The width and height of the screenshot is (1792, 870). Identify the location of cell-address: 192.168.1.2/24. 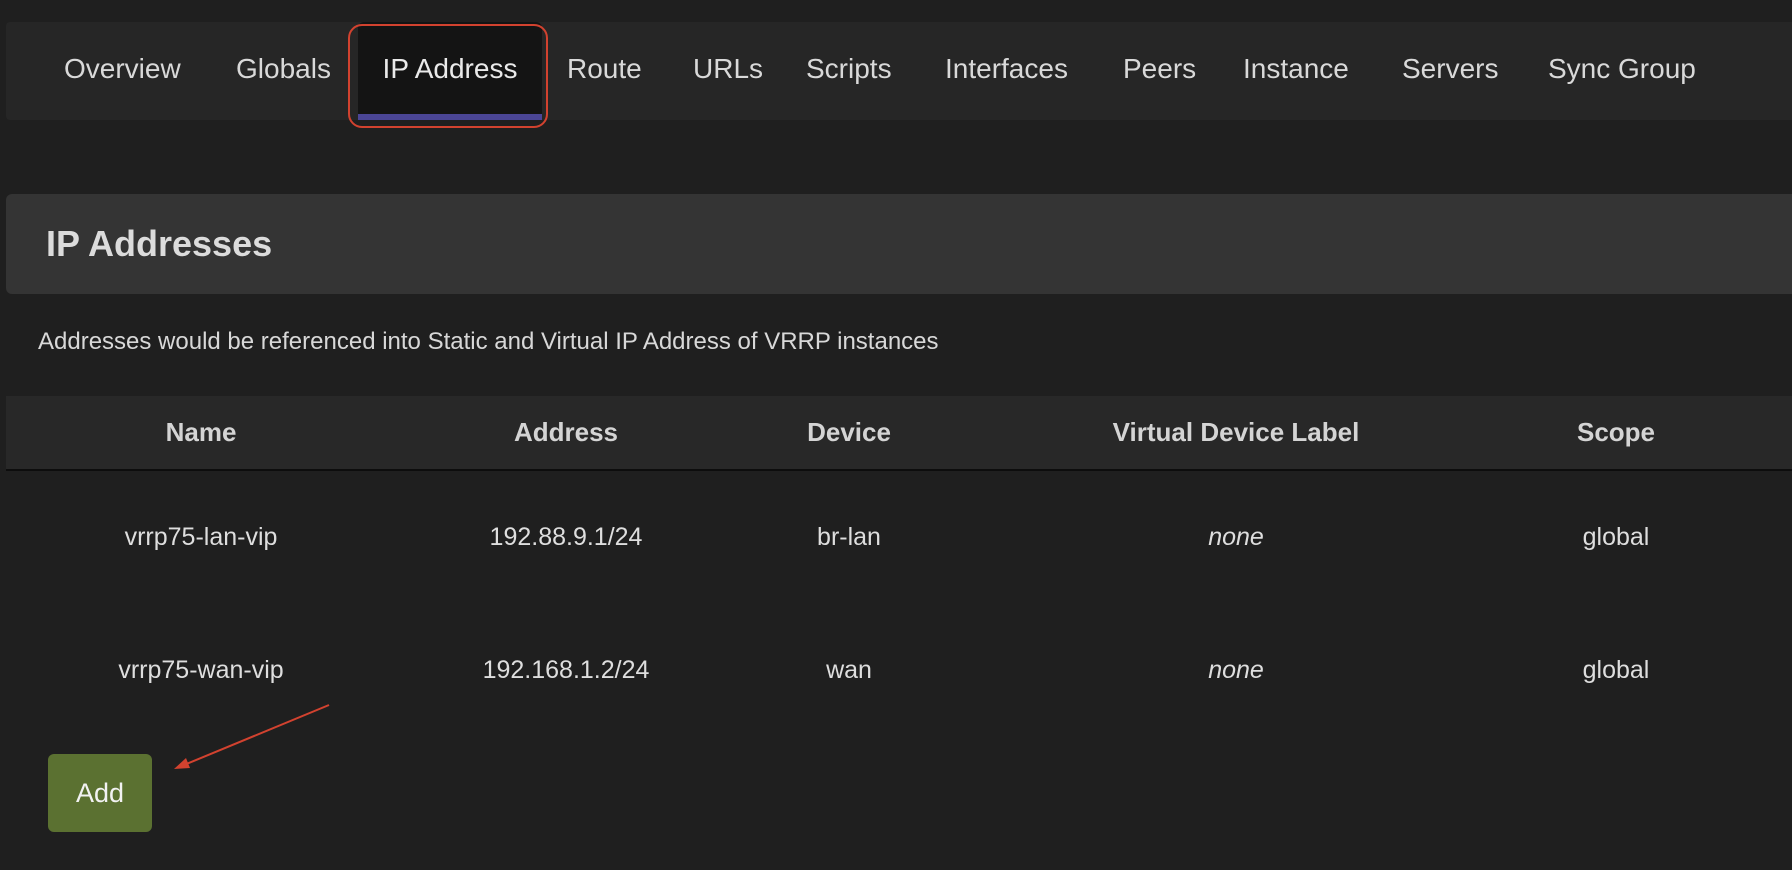
(566, 670).